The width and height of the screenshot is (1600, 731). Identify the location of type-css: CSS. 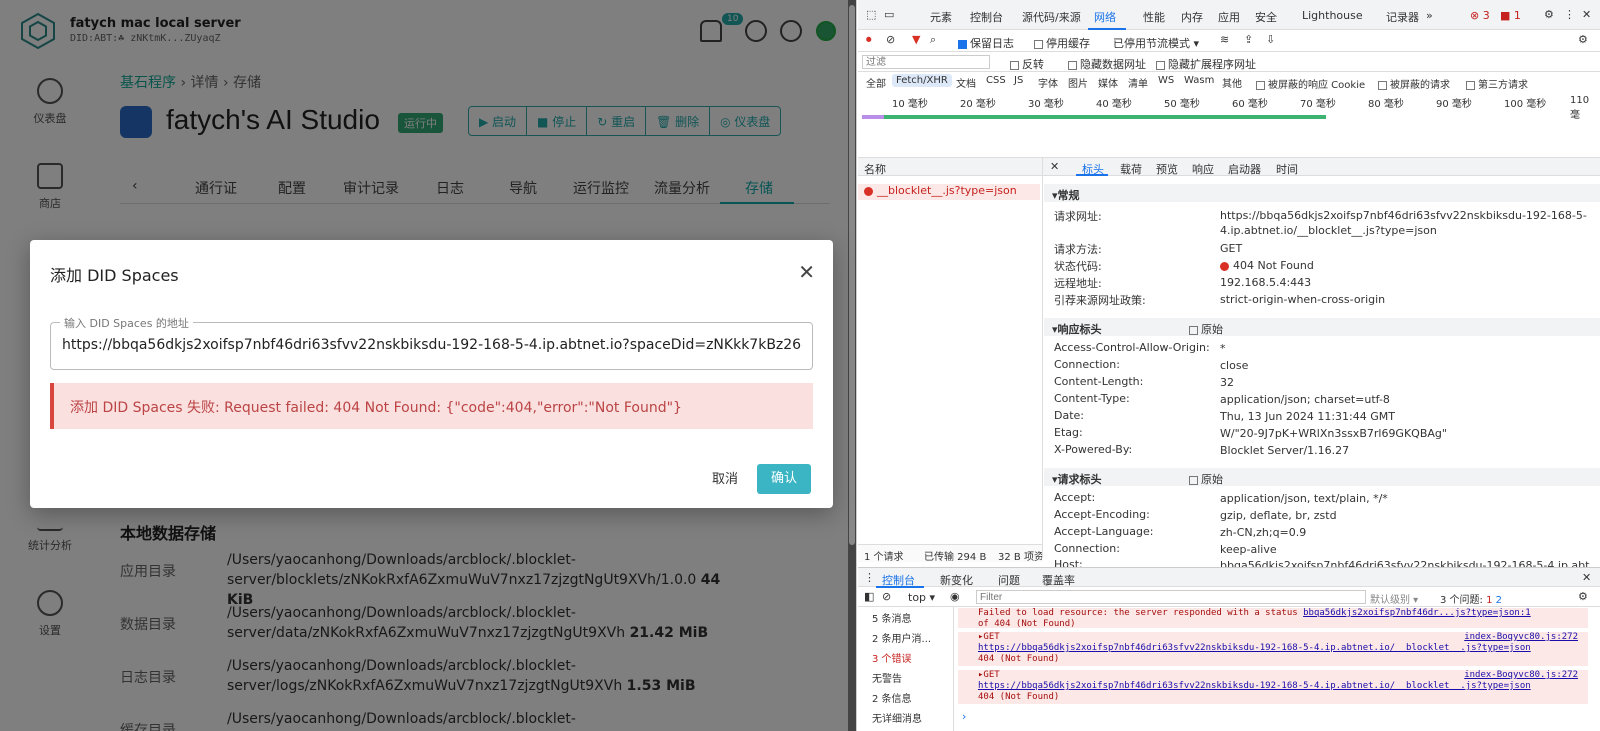
(996, 80).